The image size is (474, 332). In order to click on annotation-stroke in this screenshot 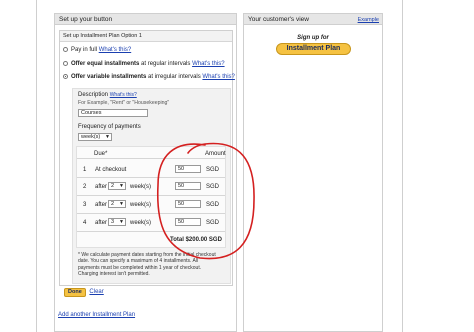, I will do `click(205, 201)`.